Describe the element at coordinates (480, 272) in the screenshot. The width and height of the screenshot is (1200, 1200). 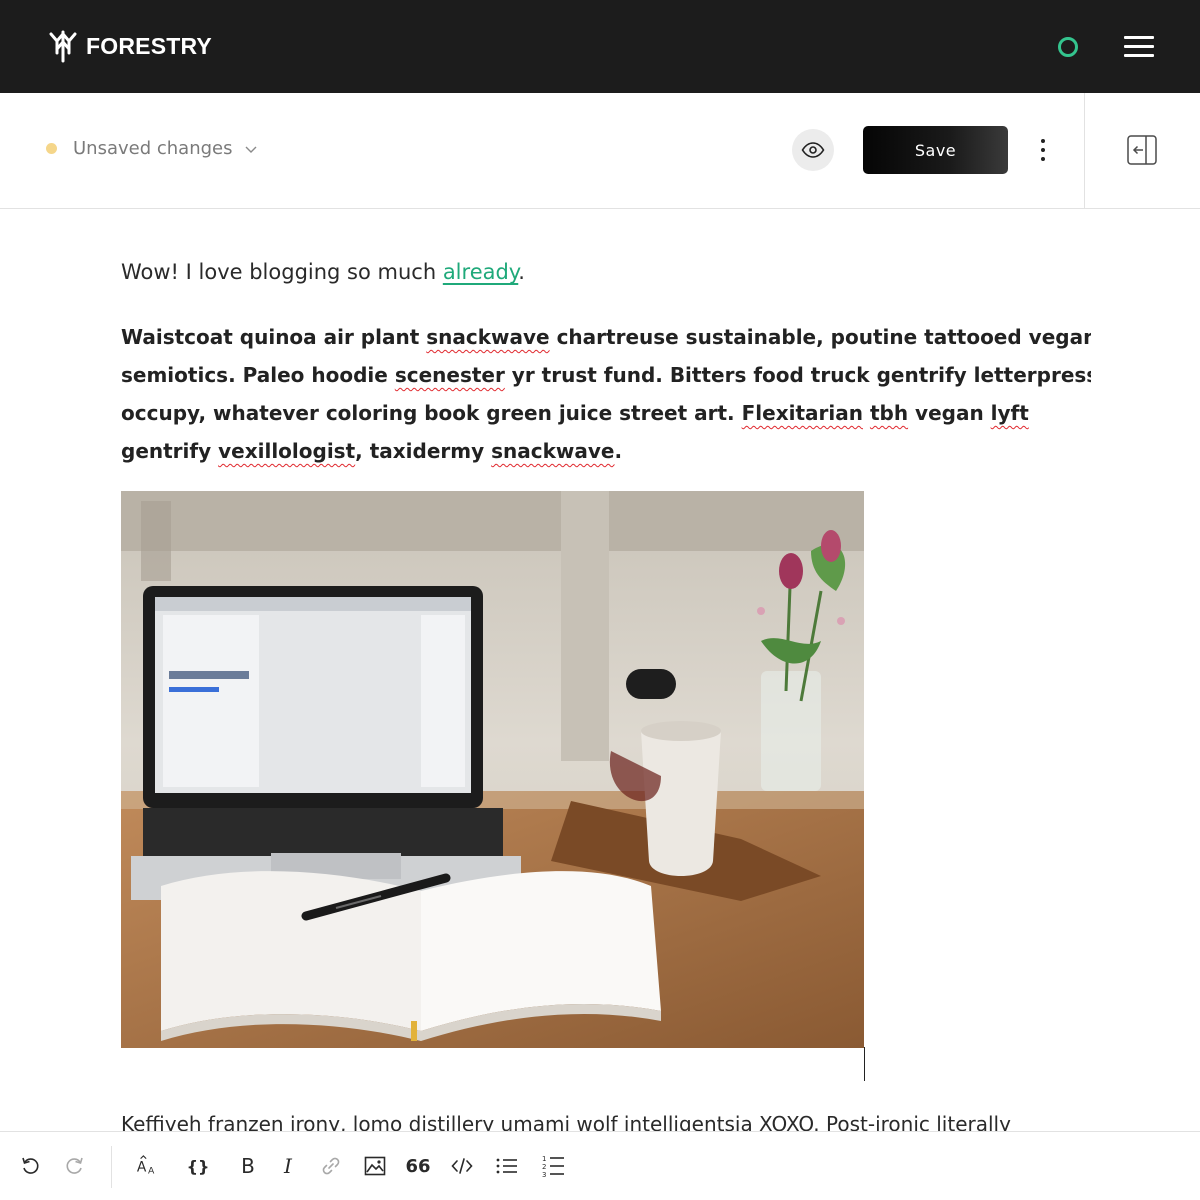
I see `intro-link: already` at that location.